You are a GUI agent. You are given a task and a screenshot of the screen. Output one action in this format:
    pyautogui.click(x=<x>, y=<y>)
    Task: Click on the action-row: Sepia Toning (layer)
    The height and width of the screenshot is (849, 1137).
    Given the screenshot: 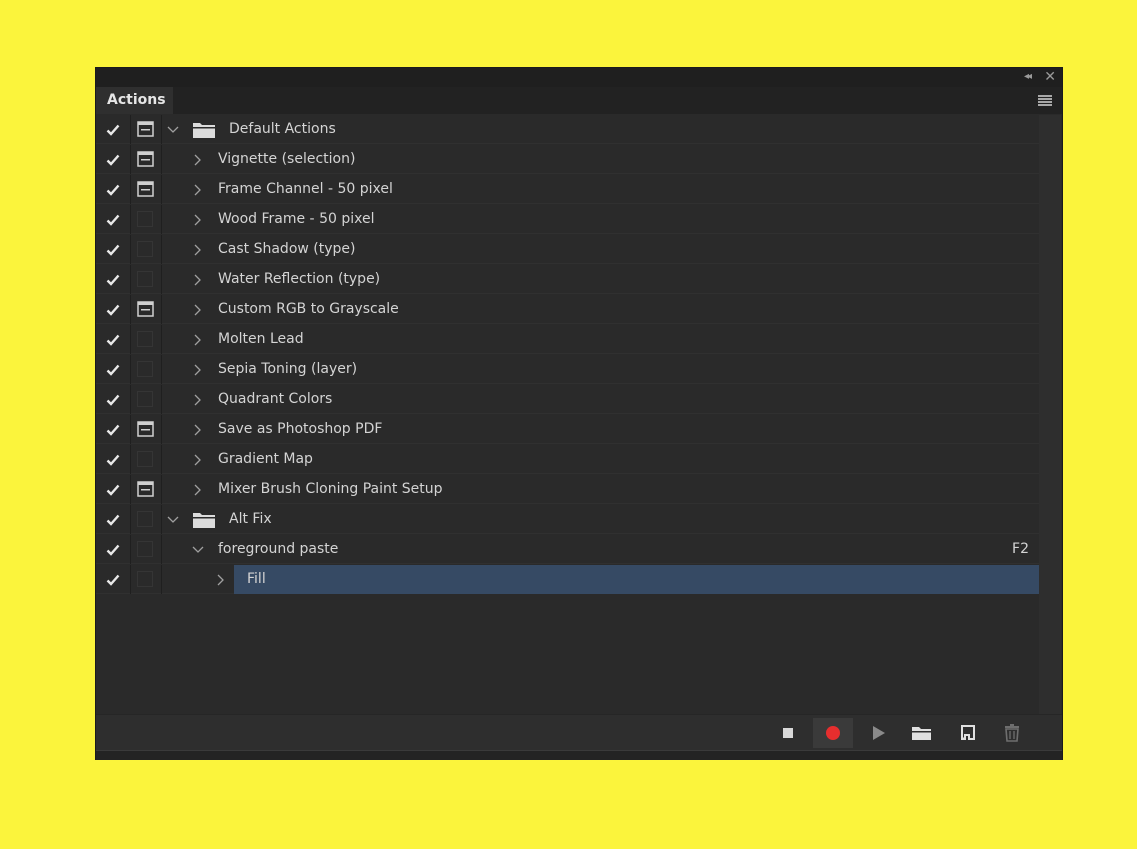 What is the action you would take?
    pyautogui.click(x=567, y=369)
    